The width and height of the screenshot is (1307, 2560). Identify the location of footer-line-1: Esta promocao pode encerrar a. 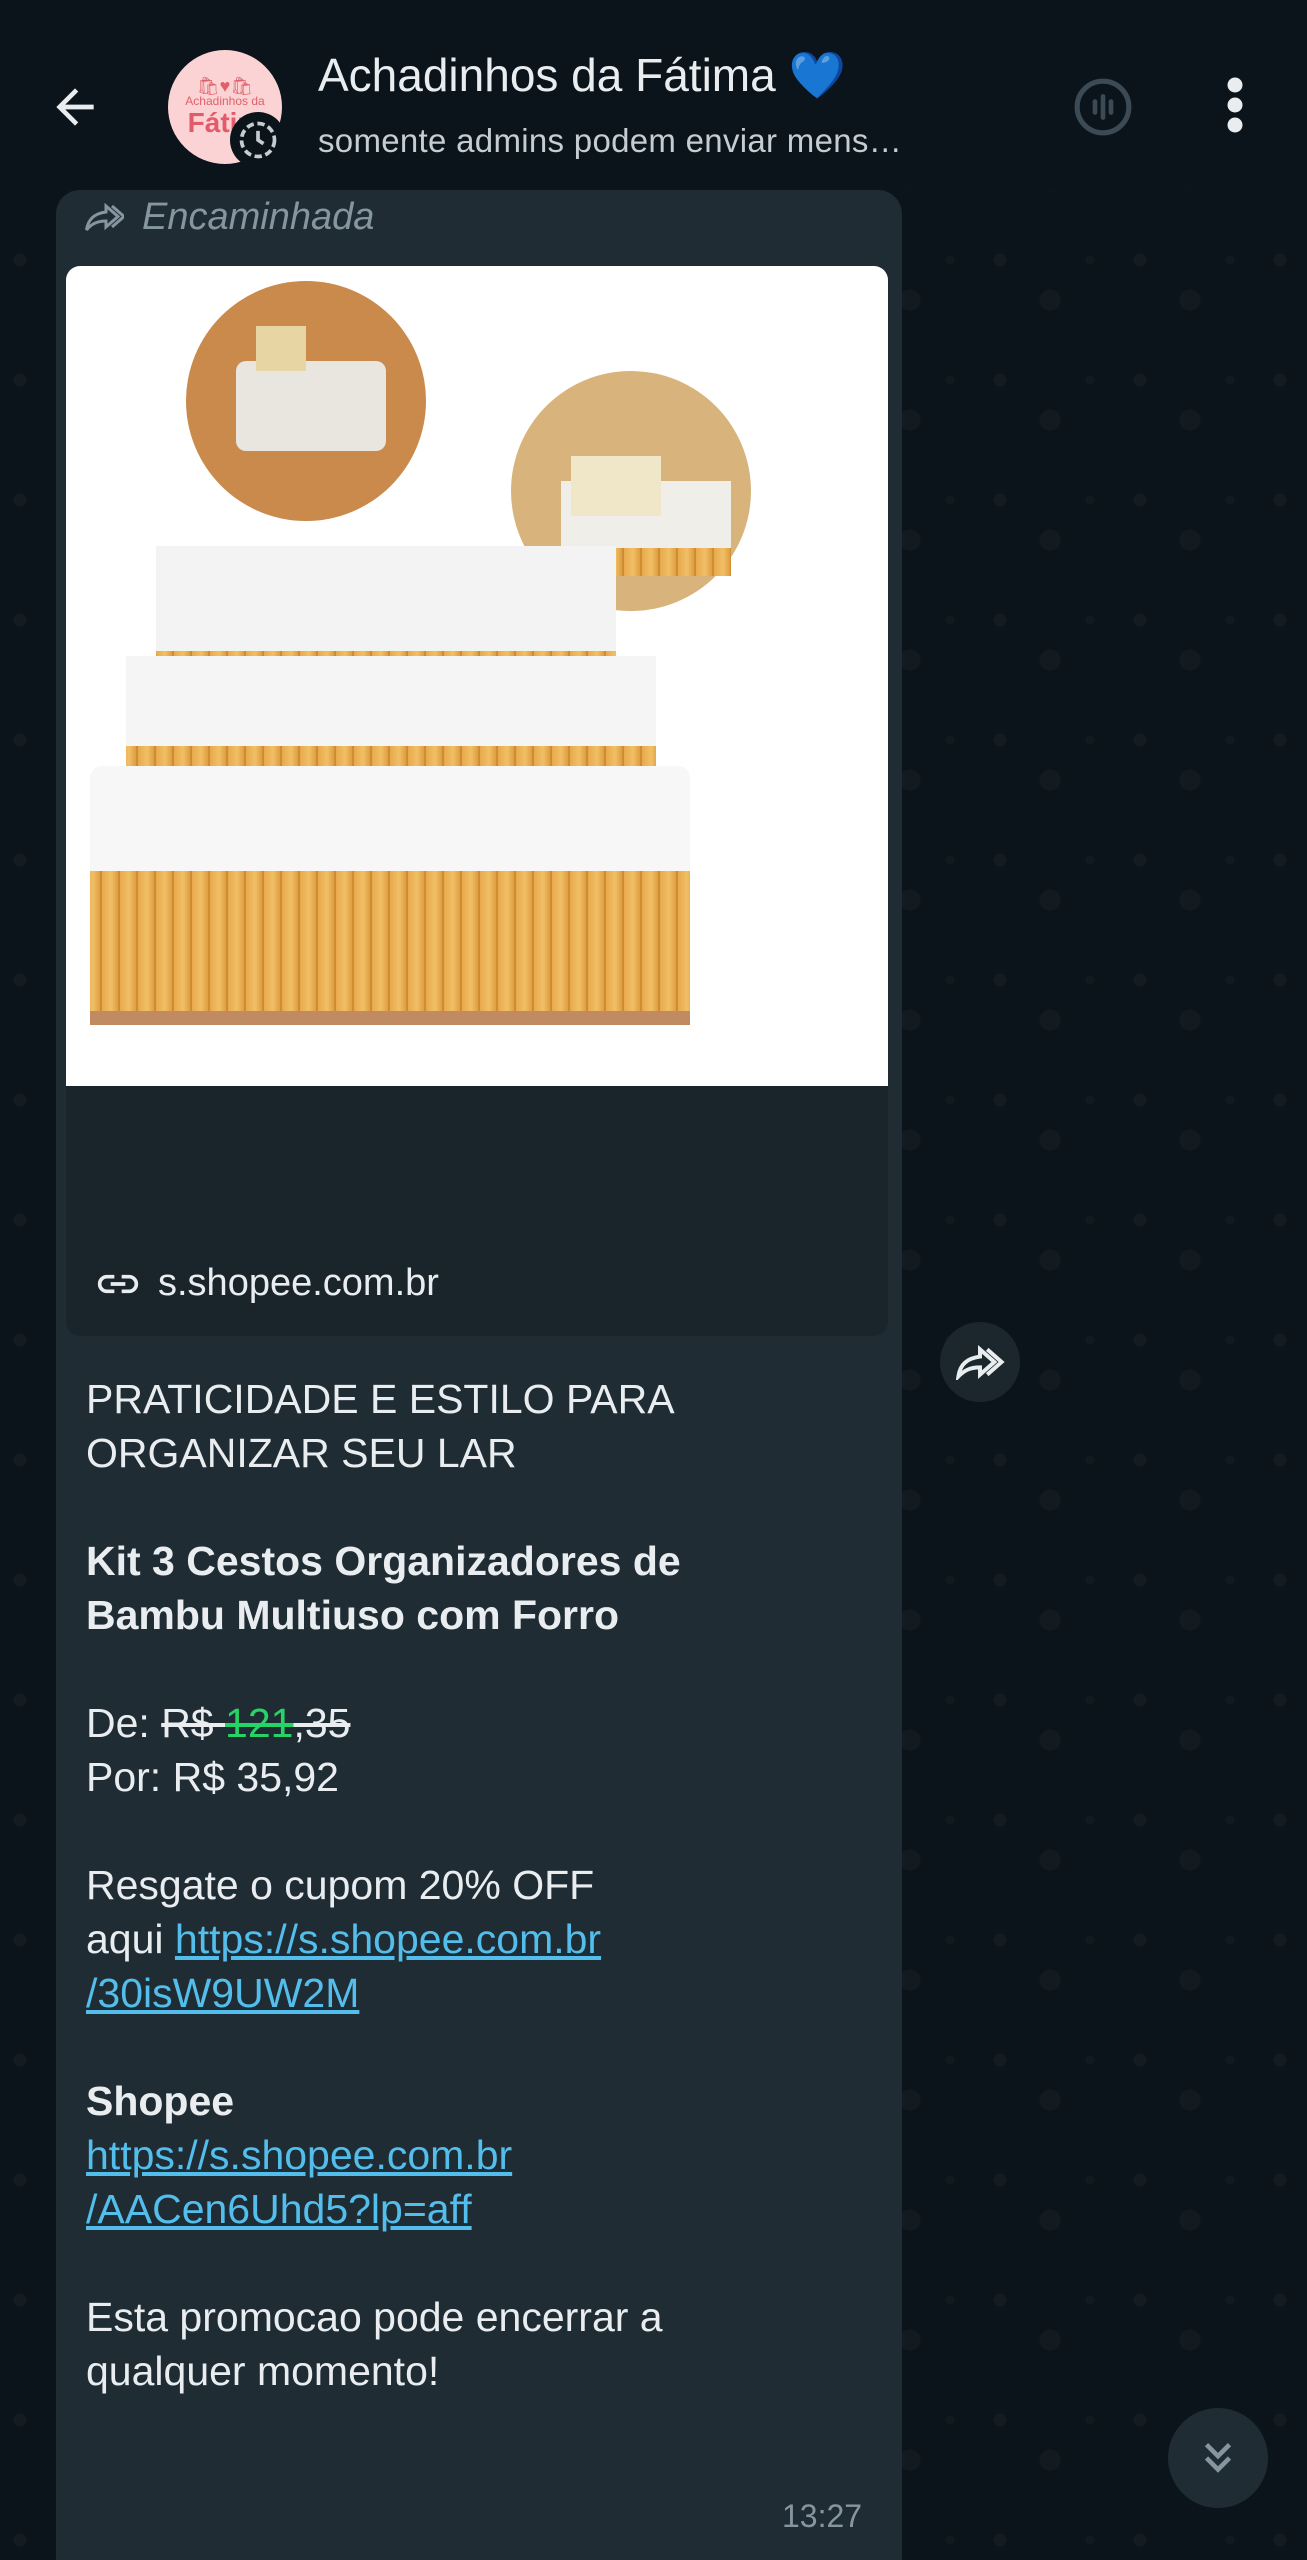
(374, 2317).